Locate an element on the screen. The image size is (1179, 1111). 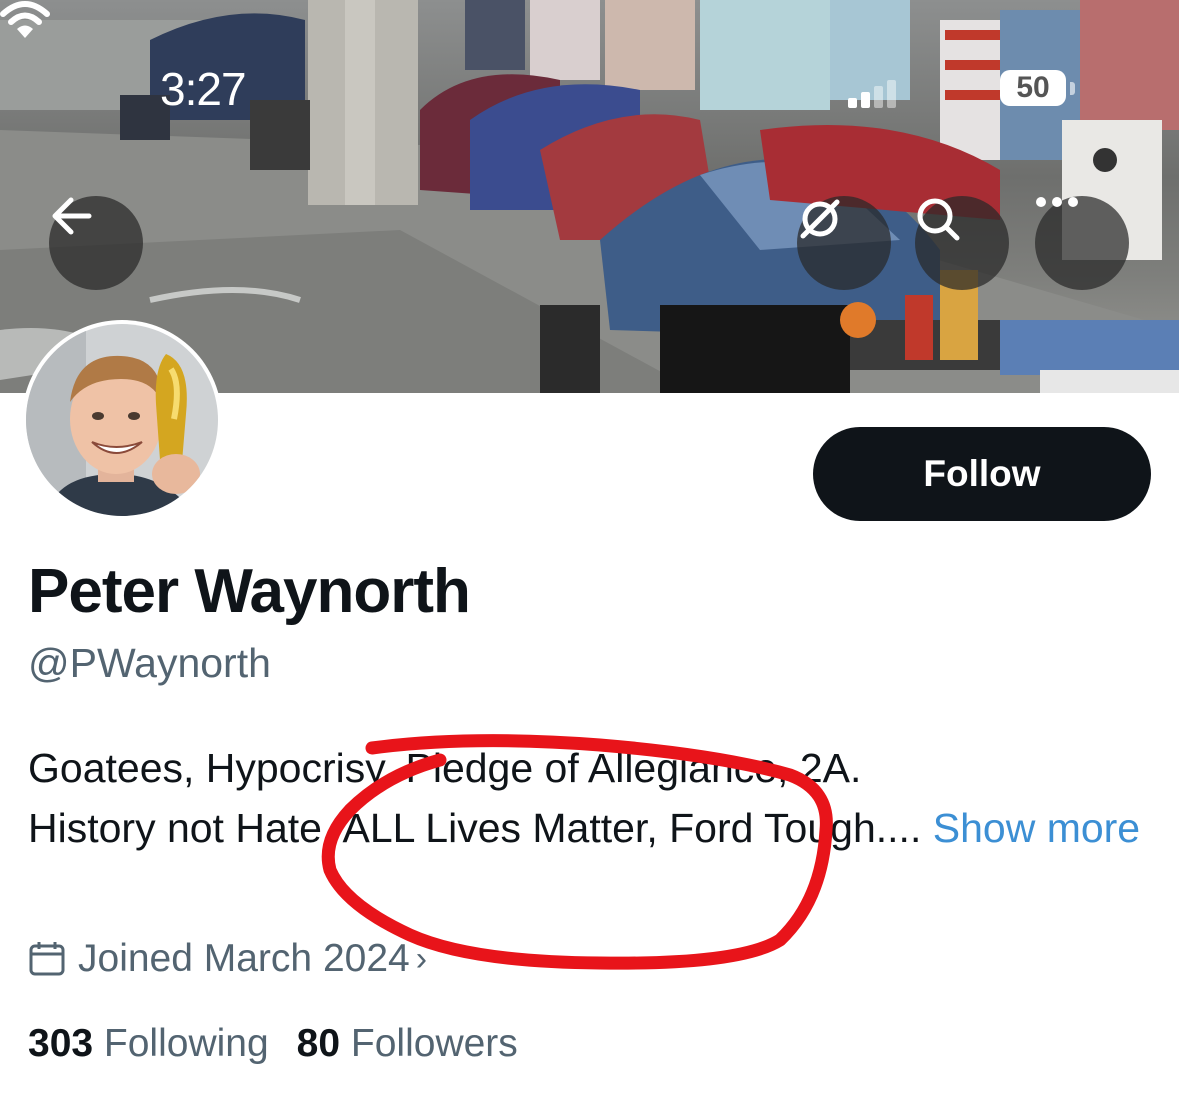
avatar is located at coordinates (122, 420).